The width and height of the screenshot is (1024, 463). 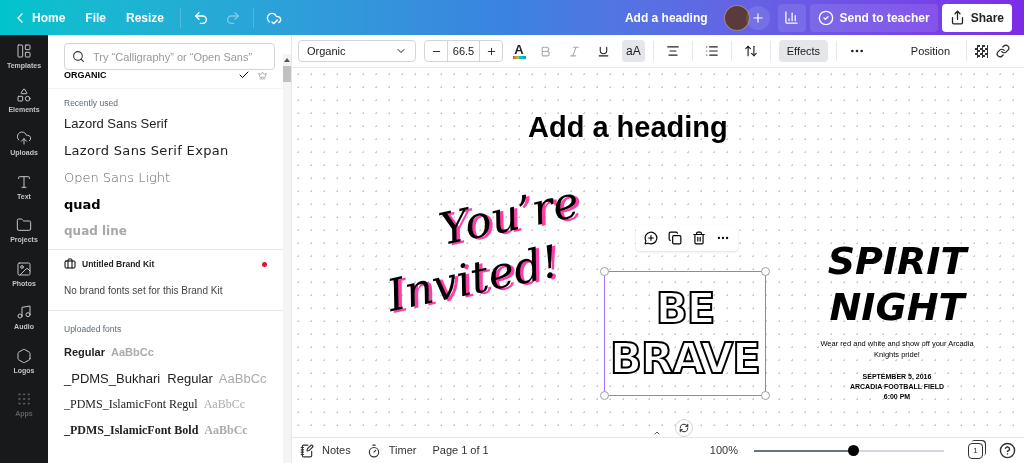 I want to click on share-icon, so click(x=957, y=17).